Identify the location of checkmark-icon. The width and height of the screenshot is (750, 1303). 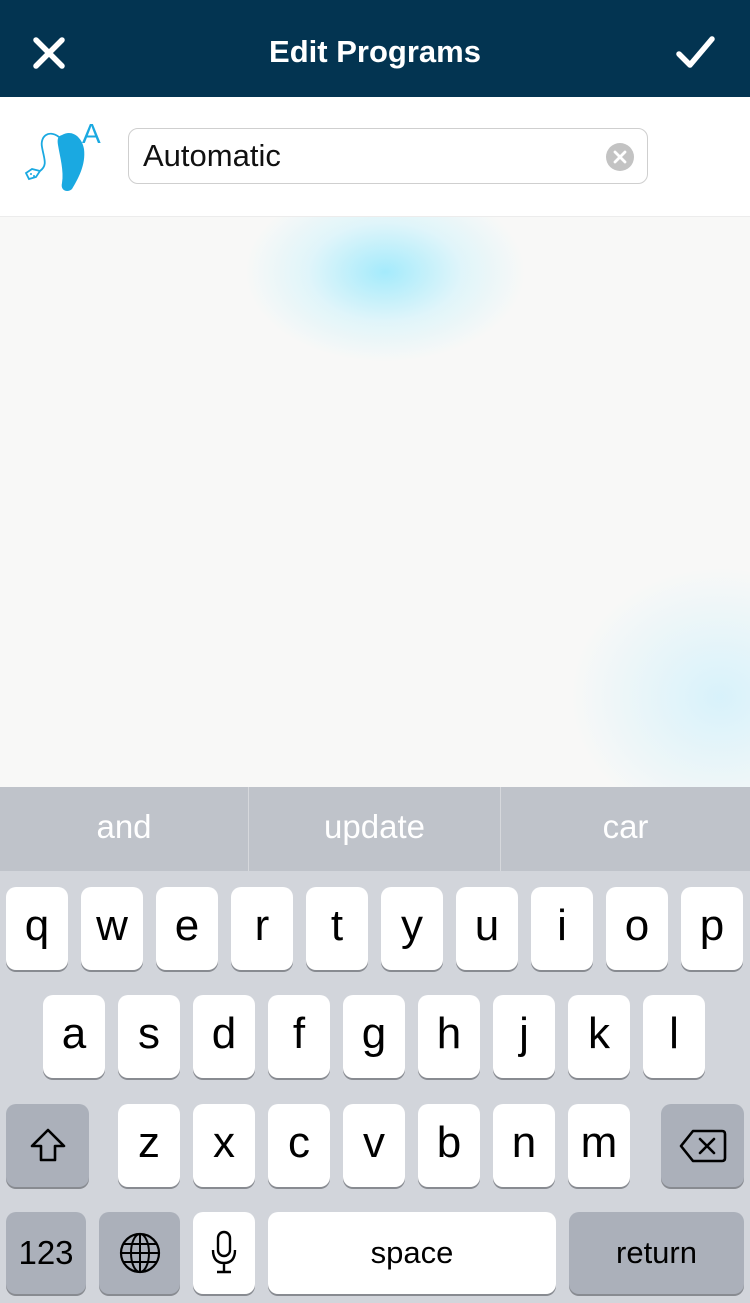
(695, 52).